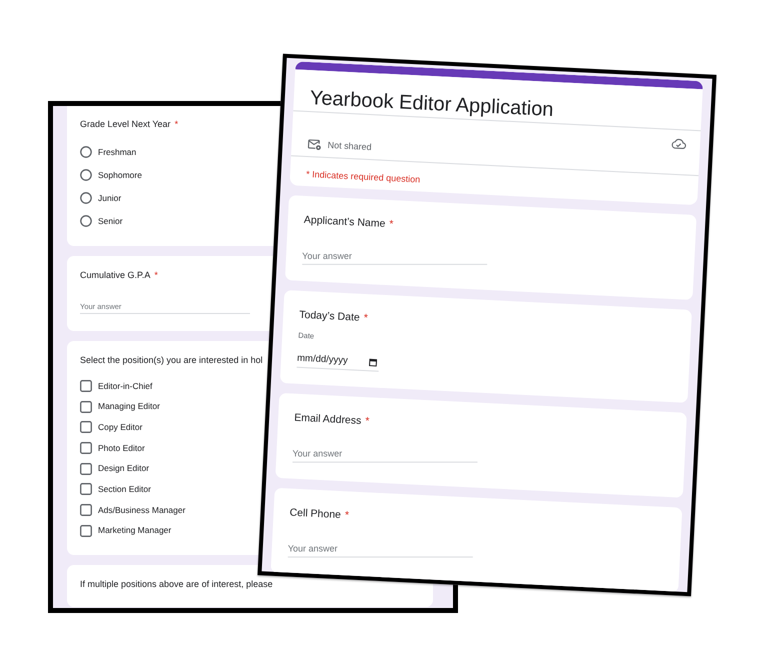 The image size is (768, 666). Describe the element at coordinates (332, 420) in the screenshot. I see `question-title: Email Address *` at that location.